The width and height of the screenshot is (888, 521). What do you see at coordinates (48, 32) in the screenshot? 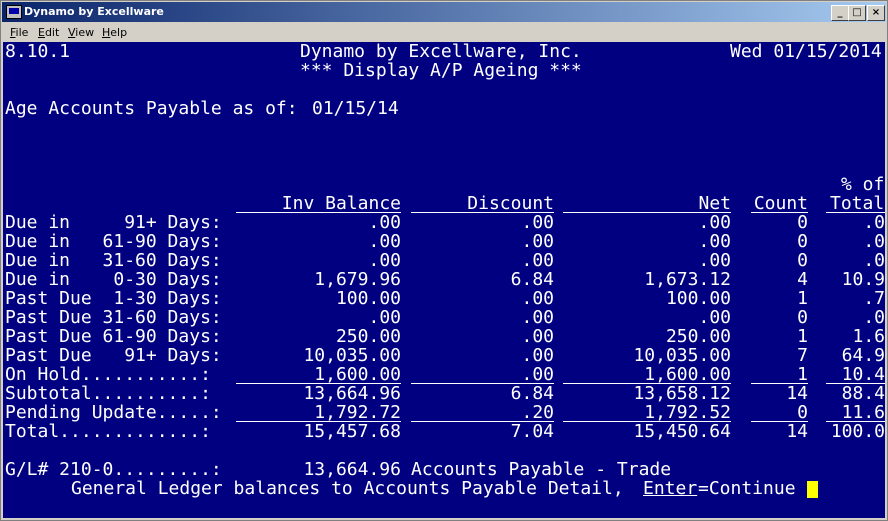
I see `menu-edit: Edit` at bounding box center [48, 32].